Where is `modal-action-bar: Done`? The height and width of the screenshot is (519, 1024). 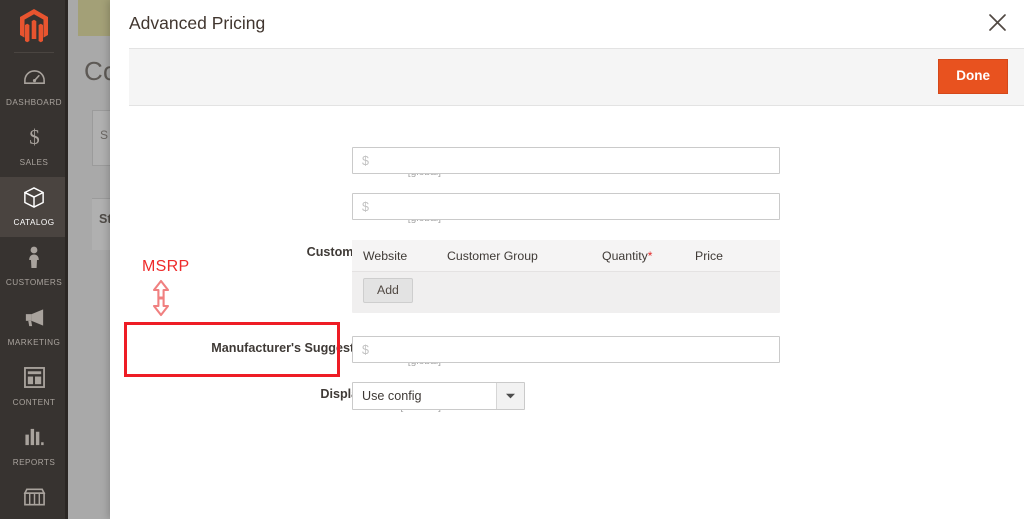
modal-action-bar: Done is located at coordinates (576, 77).